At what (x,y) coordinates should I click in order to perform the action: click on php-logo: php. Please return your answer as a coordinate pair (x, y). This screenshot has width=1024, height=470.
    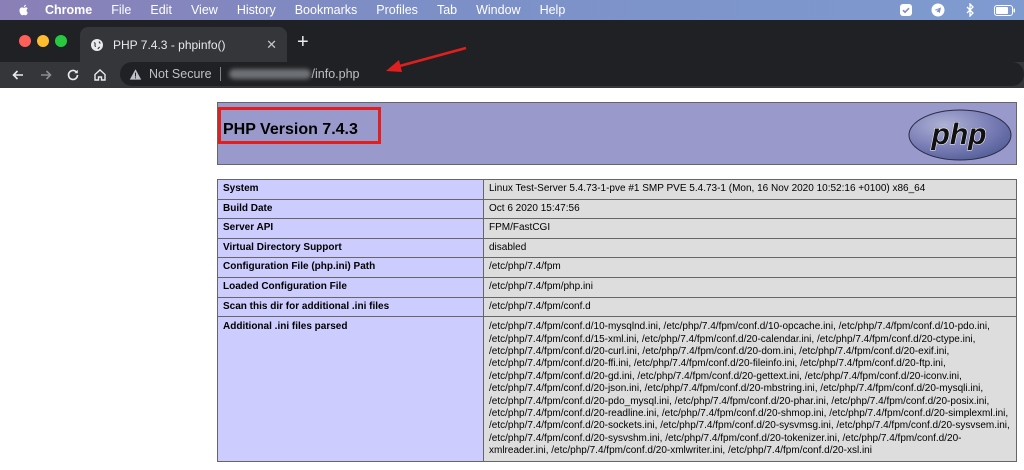
    Looking at the image, I should click on (960, 135).